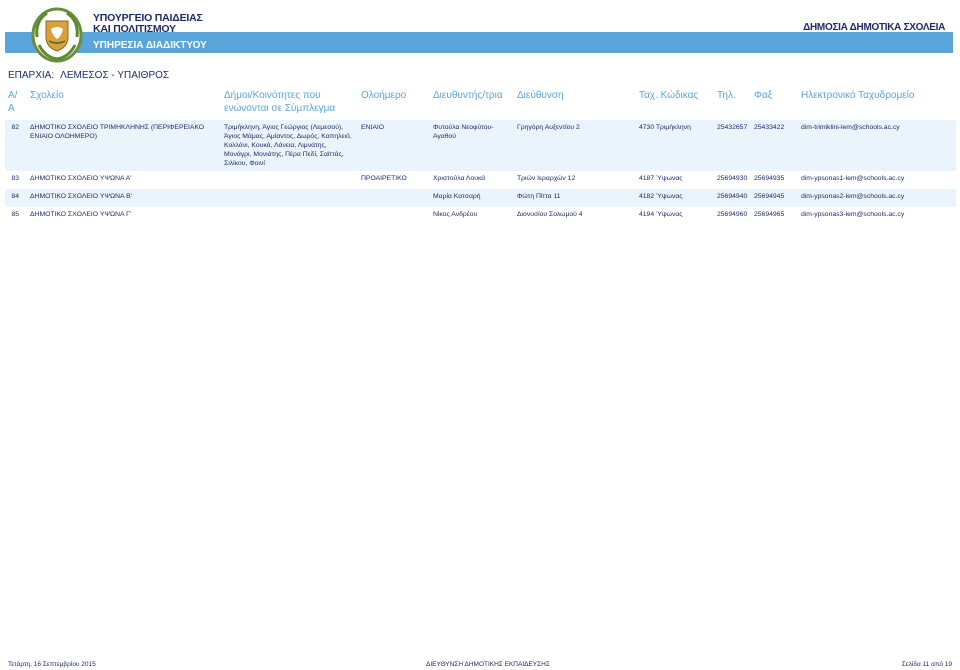  Describe the element at coordinates (16, 180) in the screenshot. I see `cell-aa: 83` at that location.